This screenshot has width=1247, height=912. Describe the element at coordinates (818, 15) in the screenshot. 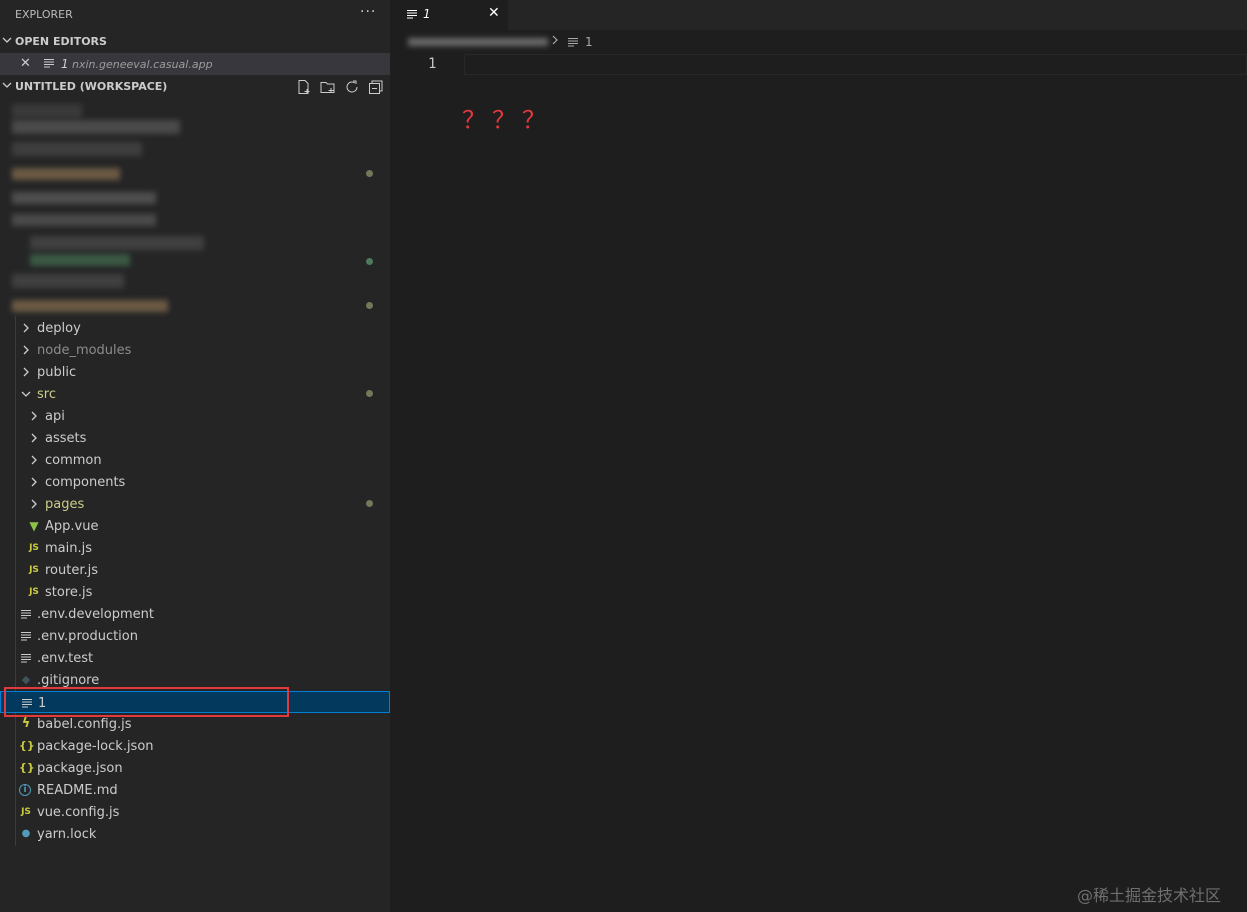

I see `tab-strip: 1 ✕` at that location.